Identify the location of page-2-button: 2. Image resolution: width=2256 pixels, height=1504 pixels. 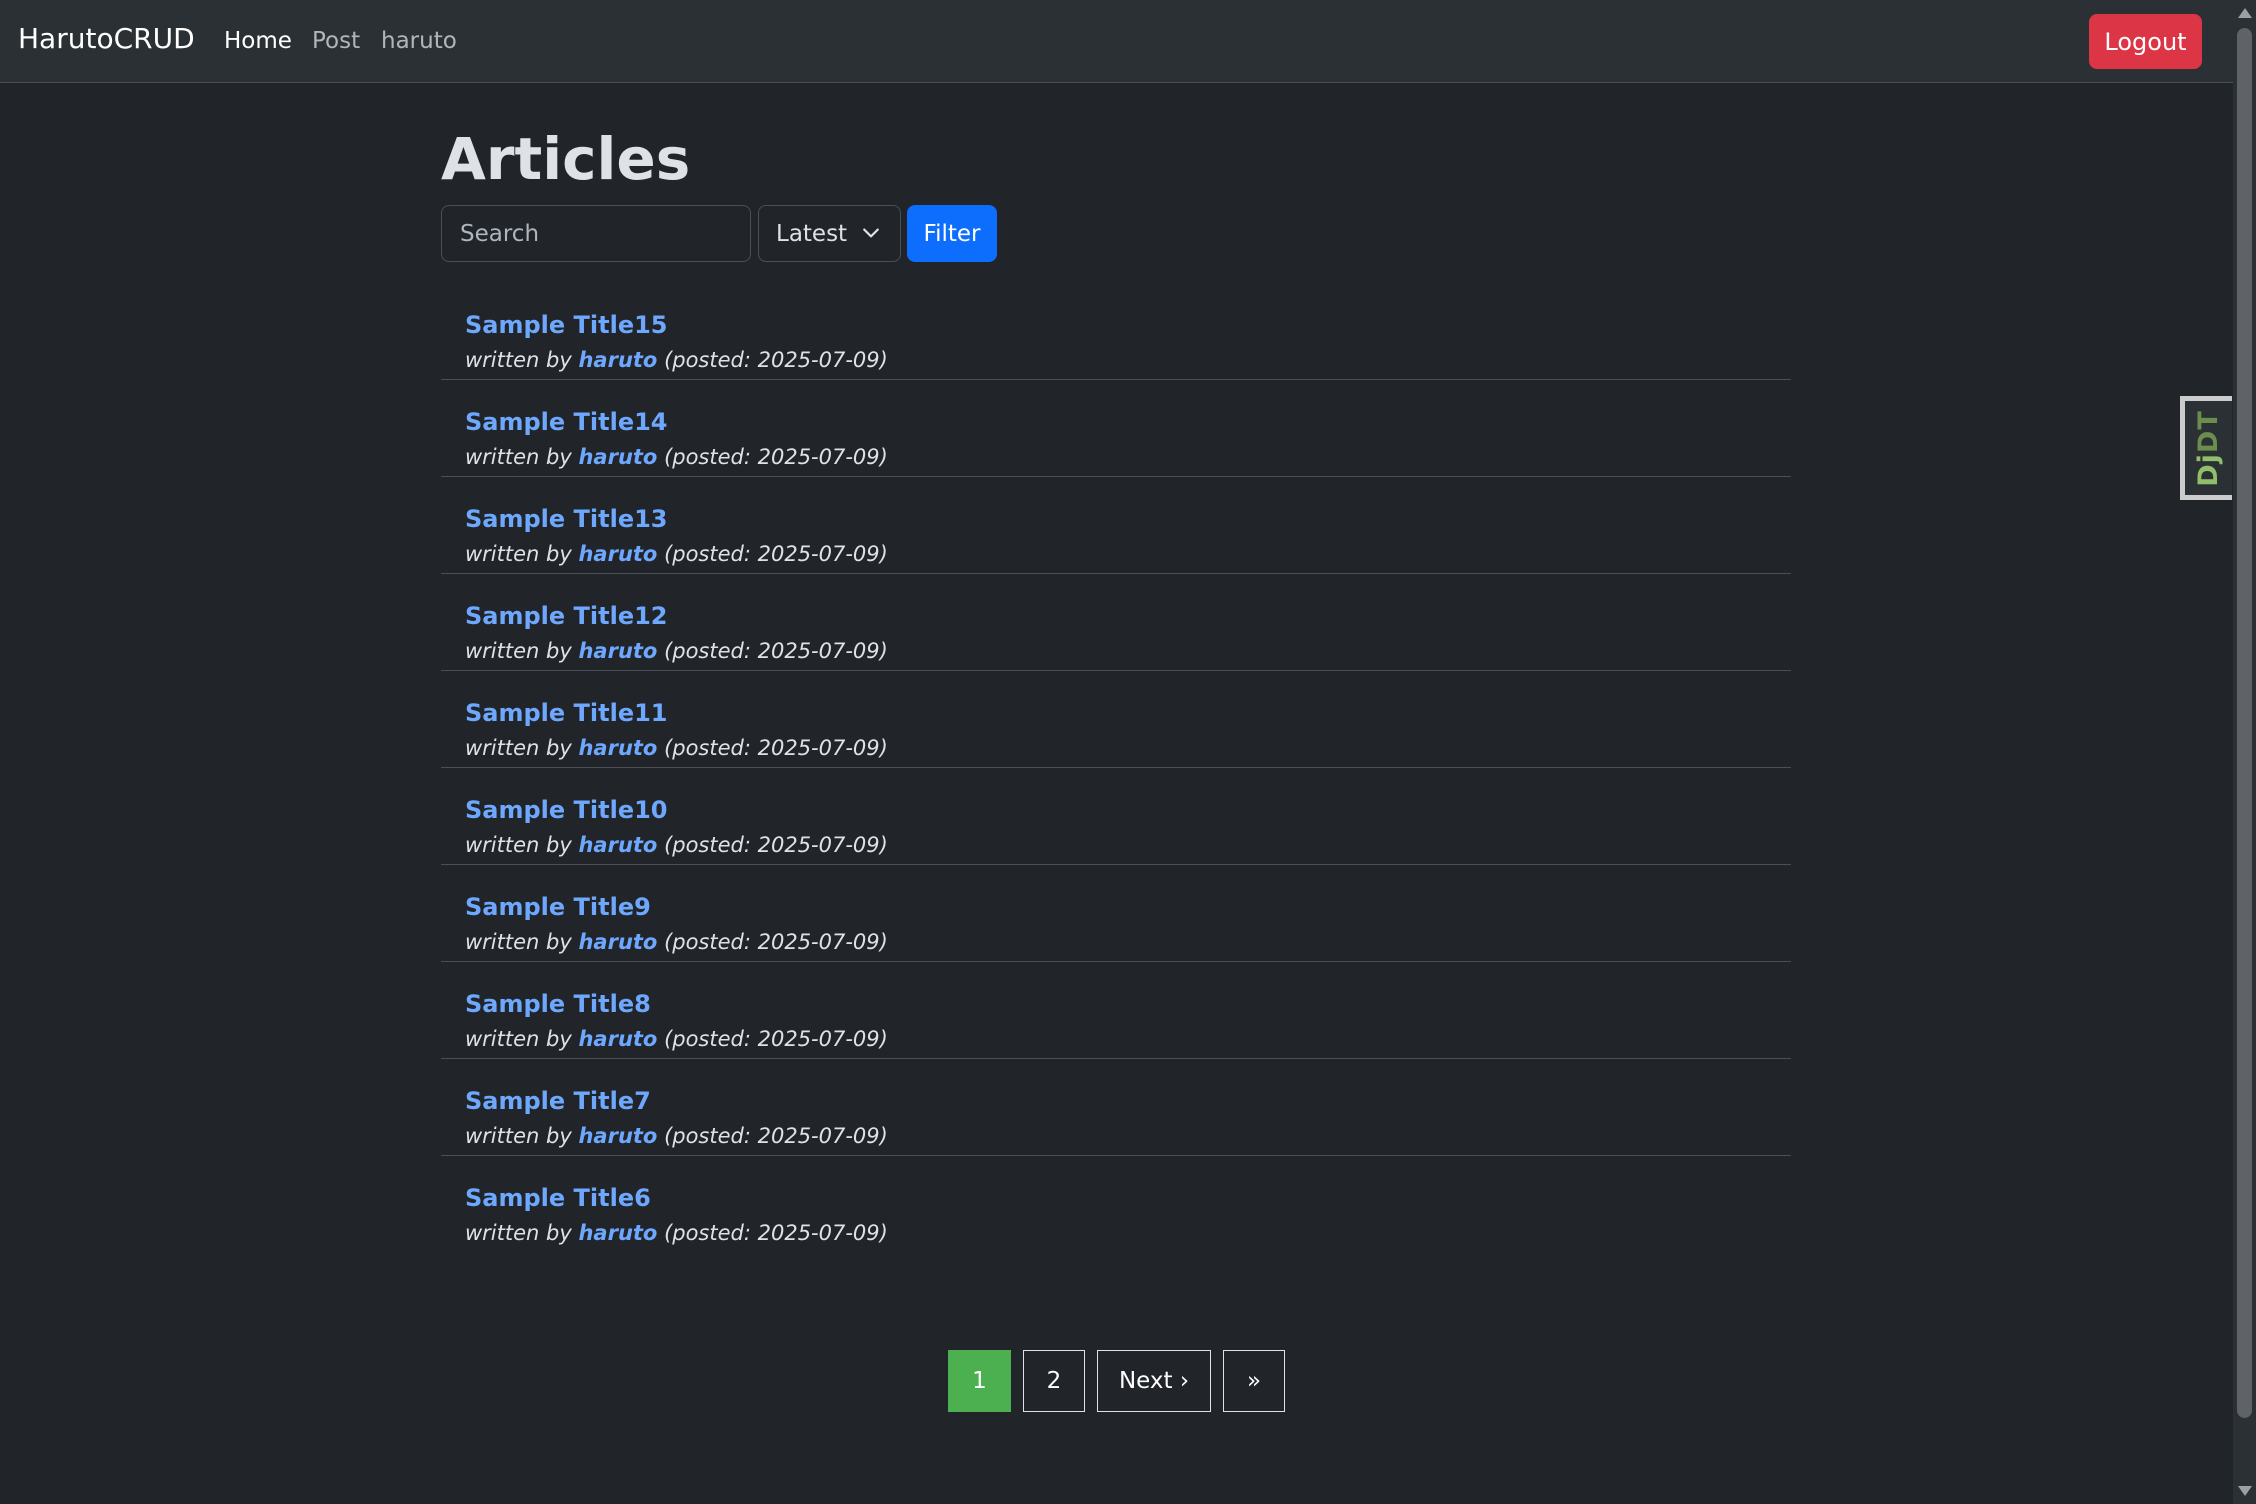
(1054, 1381).